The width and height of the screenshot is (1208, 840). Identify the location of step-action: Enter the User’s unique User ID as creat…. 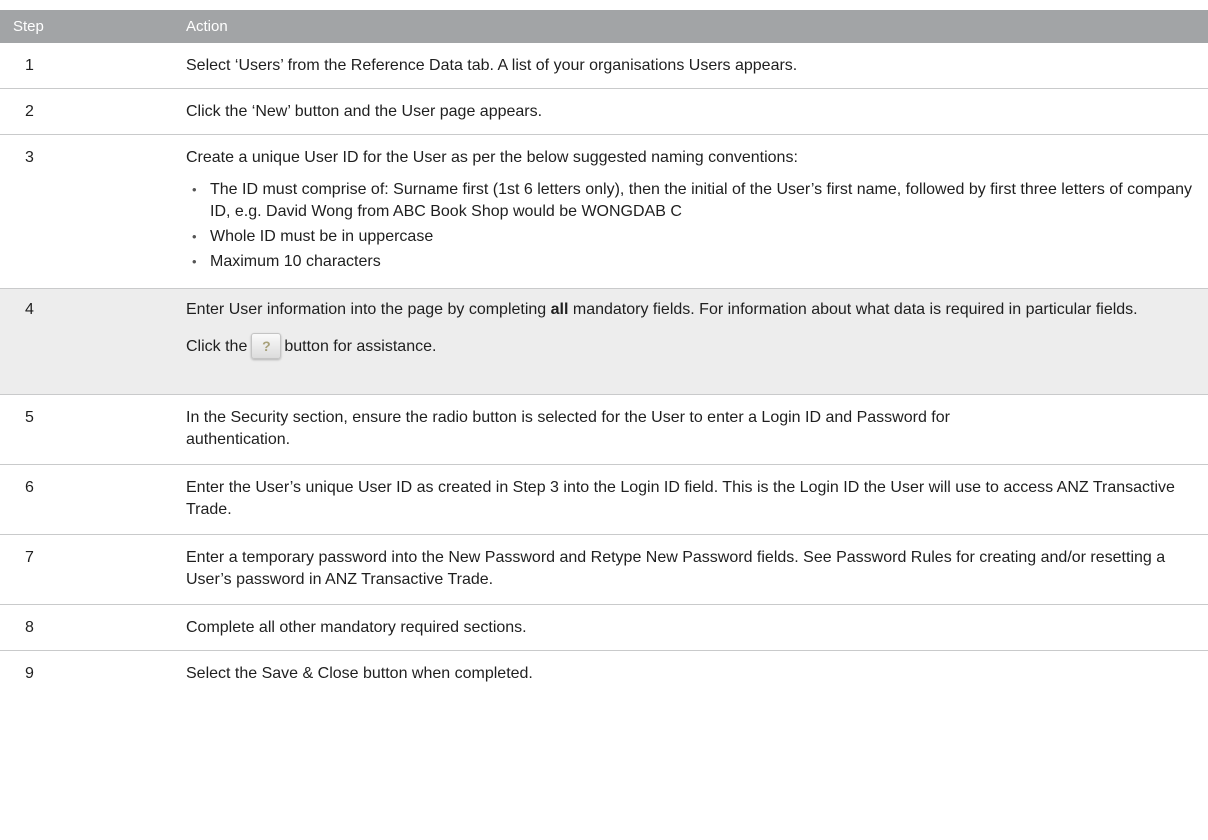
(680, 498).